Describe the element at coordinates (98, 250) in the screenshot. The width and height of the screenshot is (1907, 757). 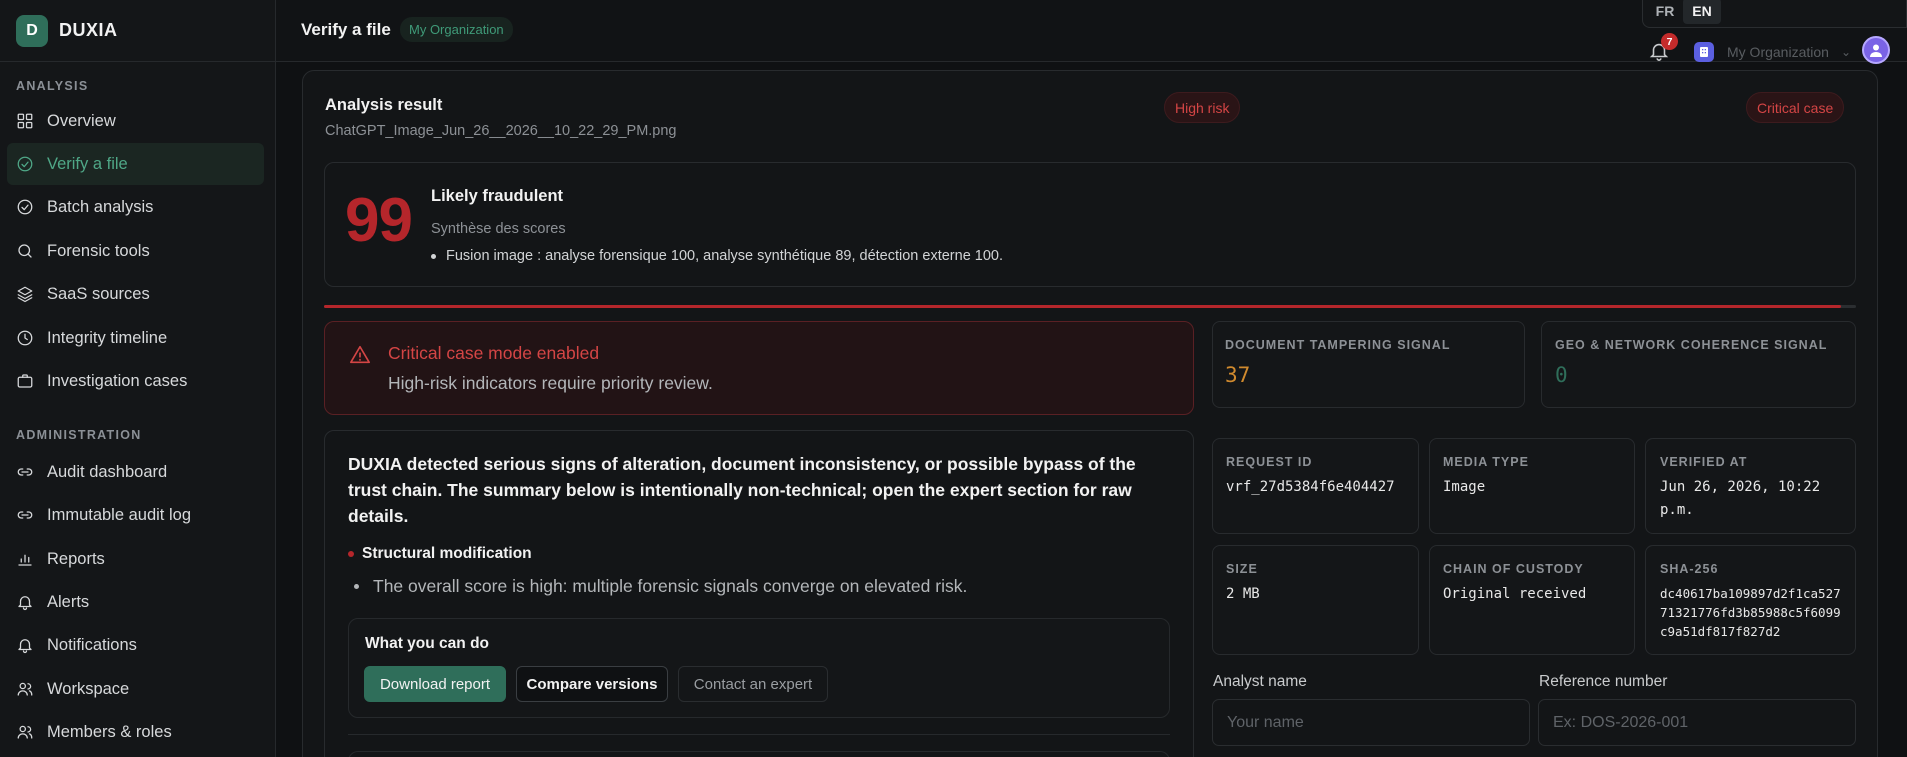
I see `sidebar-item-label: Forensic tools` at that location.